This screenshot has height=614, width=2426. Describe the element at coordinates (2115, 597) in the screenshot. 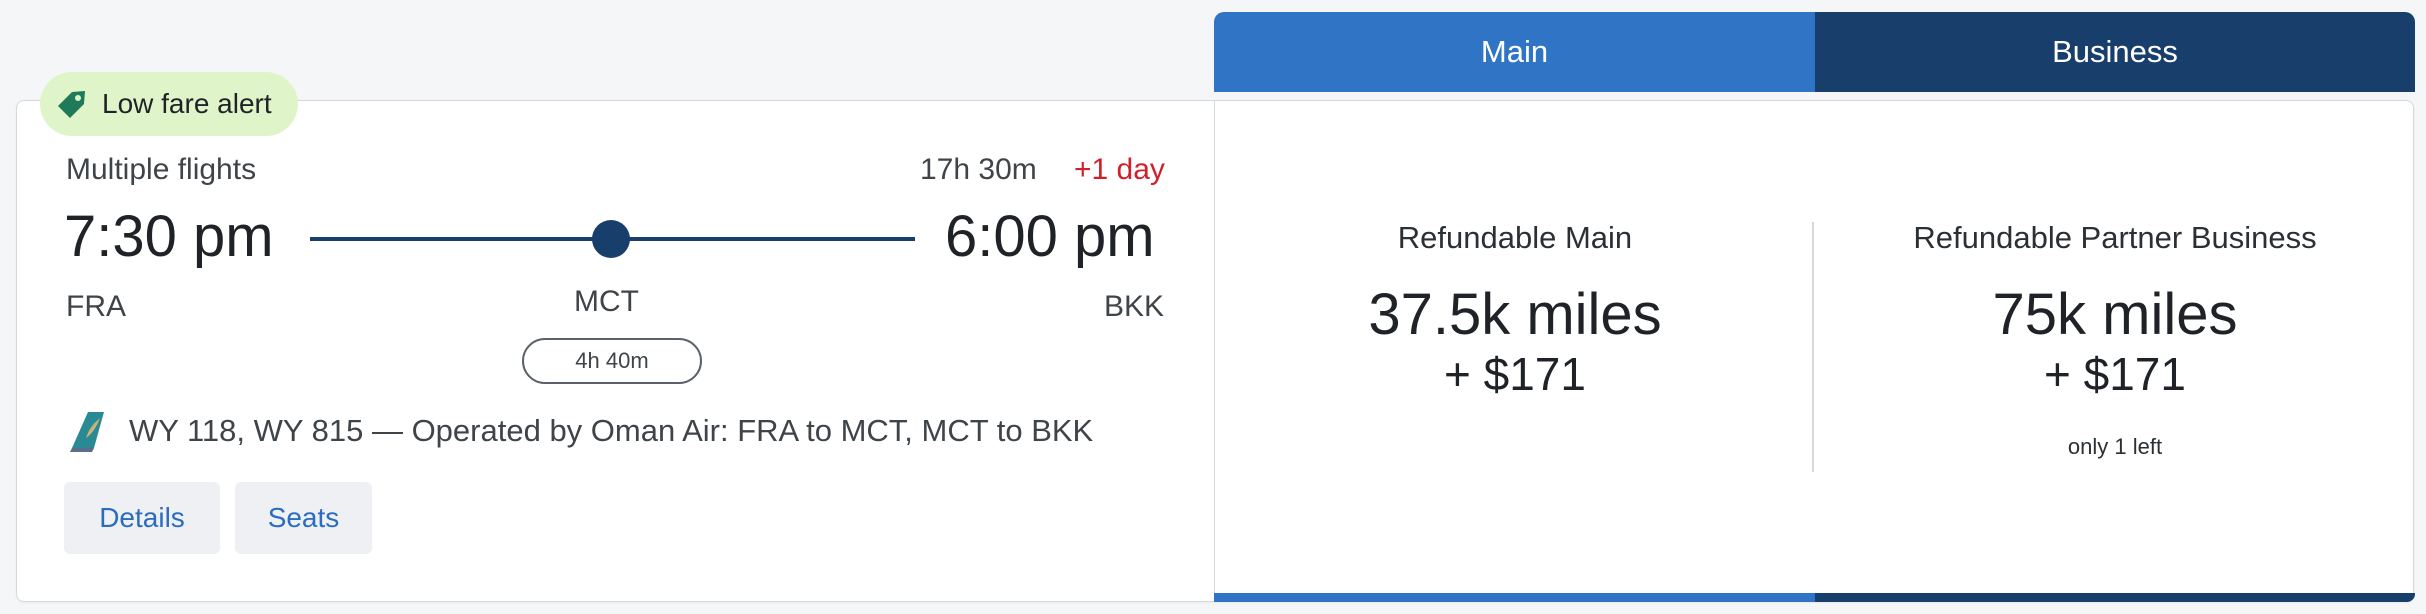

I see `business-fare-bottom-bar` at that location.